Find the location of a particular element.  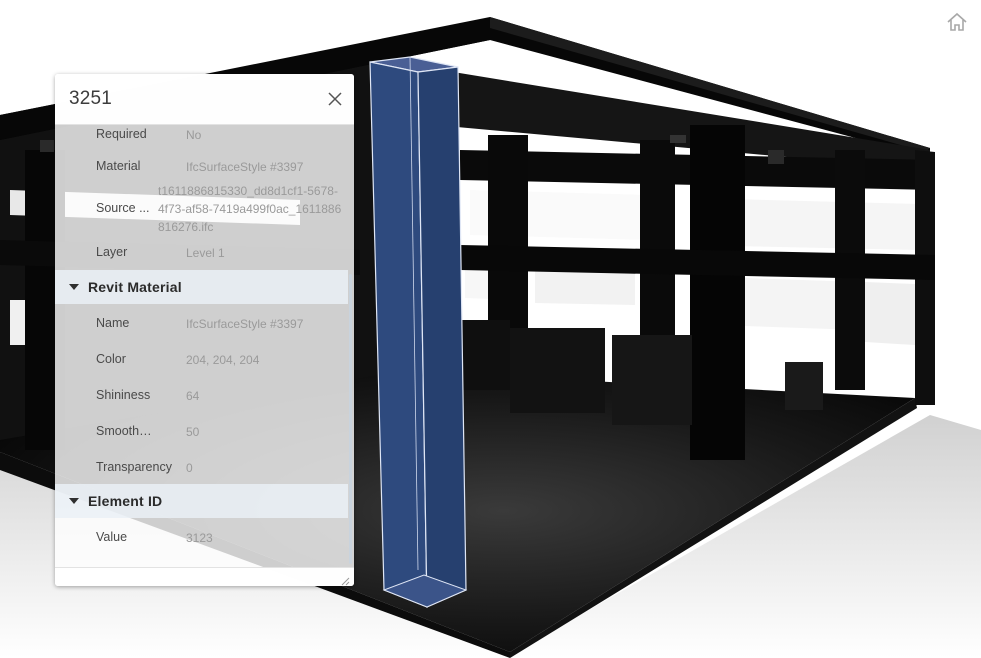

property-row: Value 3123 is located at coordinates (201, 536).